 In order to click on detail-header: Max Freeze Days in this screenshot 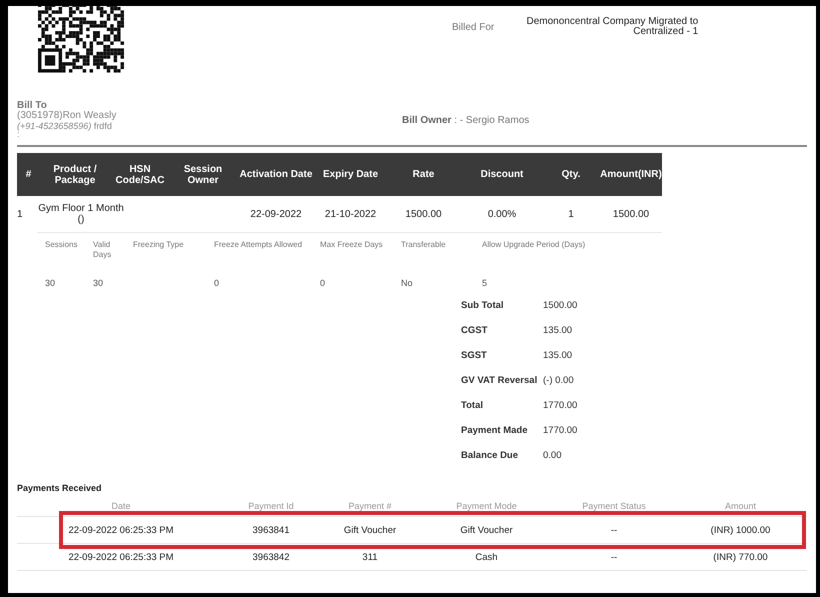, I will do `click(351, 245)`.